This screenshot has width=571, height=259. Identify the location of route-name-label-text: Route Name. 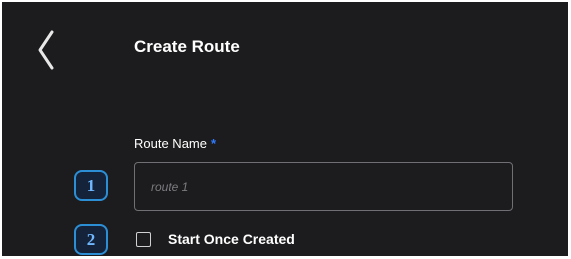
(170, 143).